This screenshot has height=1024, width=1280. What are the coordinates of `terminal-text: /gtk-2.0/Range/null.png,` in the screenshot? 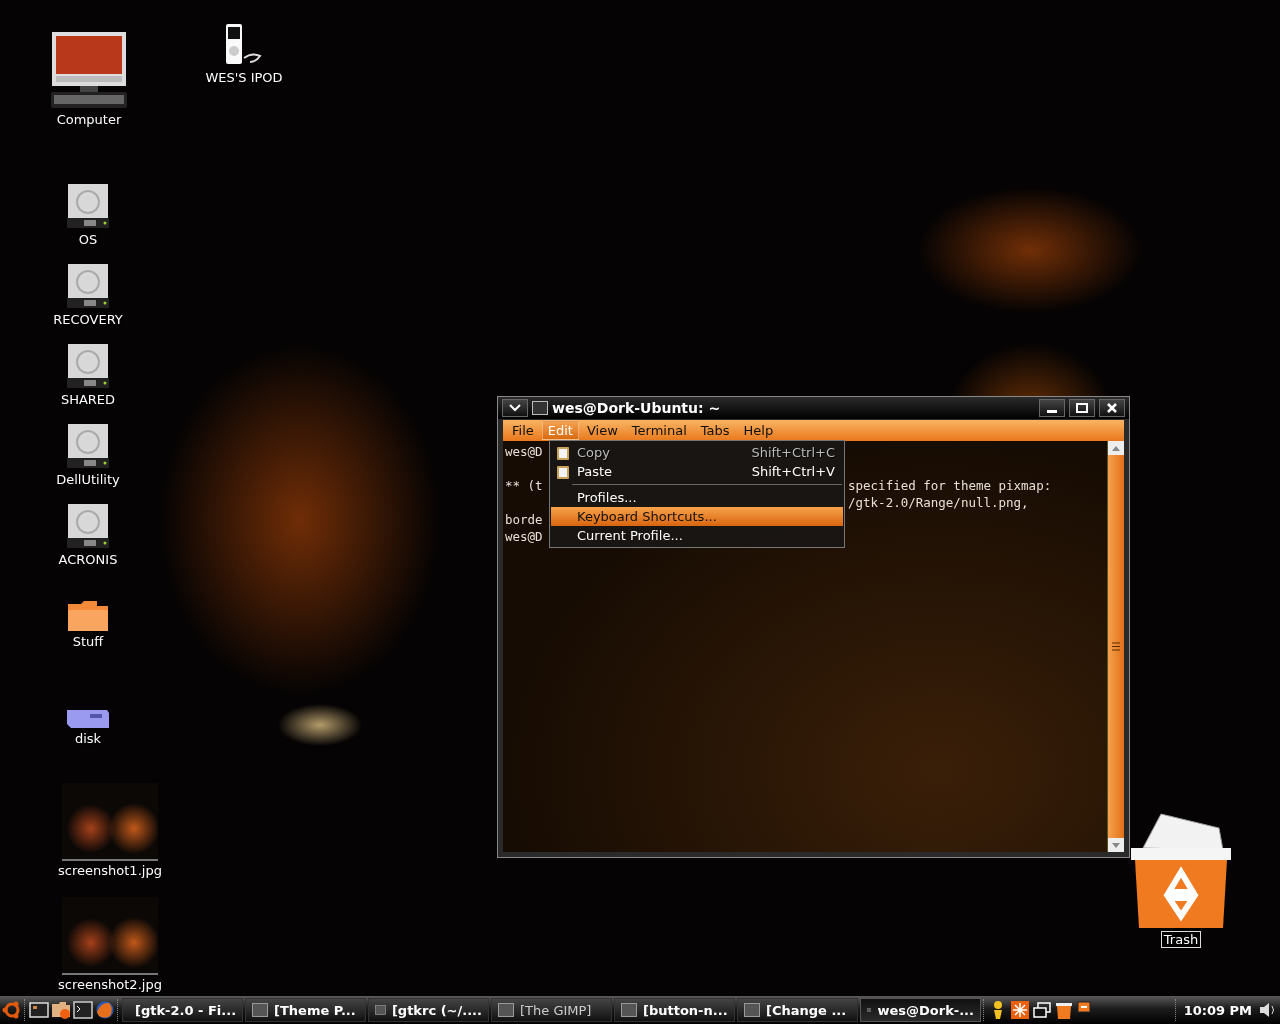 It's located at (938, 502).